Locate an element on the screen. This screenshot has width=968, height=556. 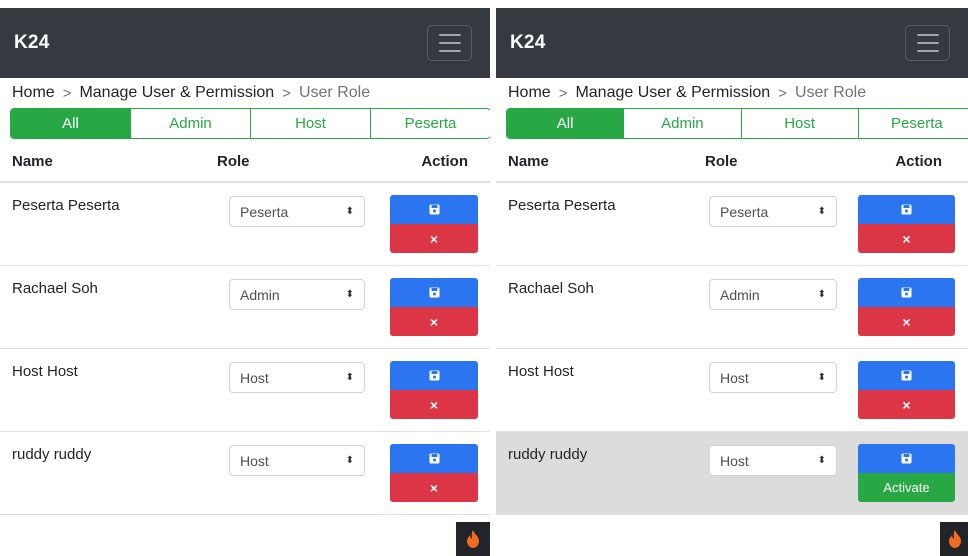
table-row-inactive: ruddy ruddy Host ⬍ Activate is located at coordinates (732, 473).